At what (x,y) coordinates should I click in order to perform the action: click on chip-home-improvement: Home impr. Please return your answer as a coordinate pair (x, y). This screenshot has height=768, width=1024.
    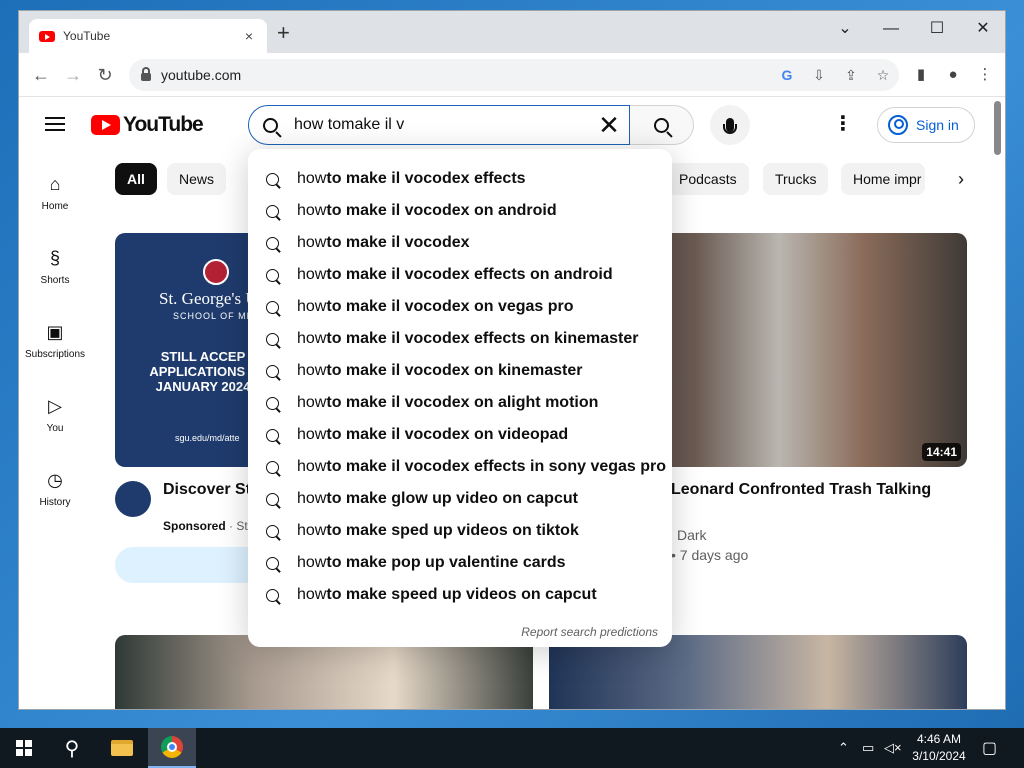
    Looking at the image, I should click on (883, 179).